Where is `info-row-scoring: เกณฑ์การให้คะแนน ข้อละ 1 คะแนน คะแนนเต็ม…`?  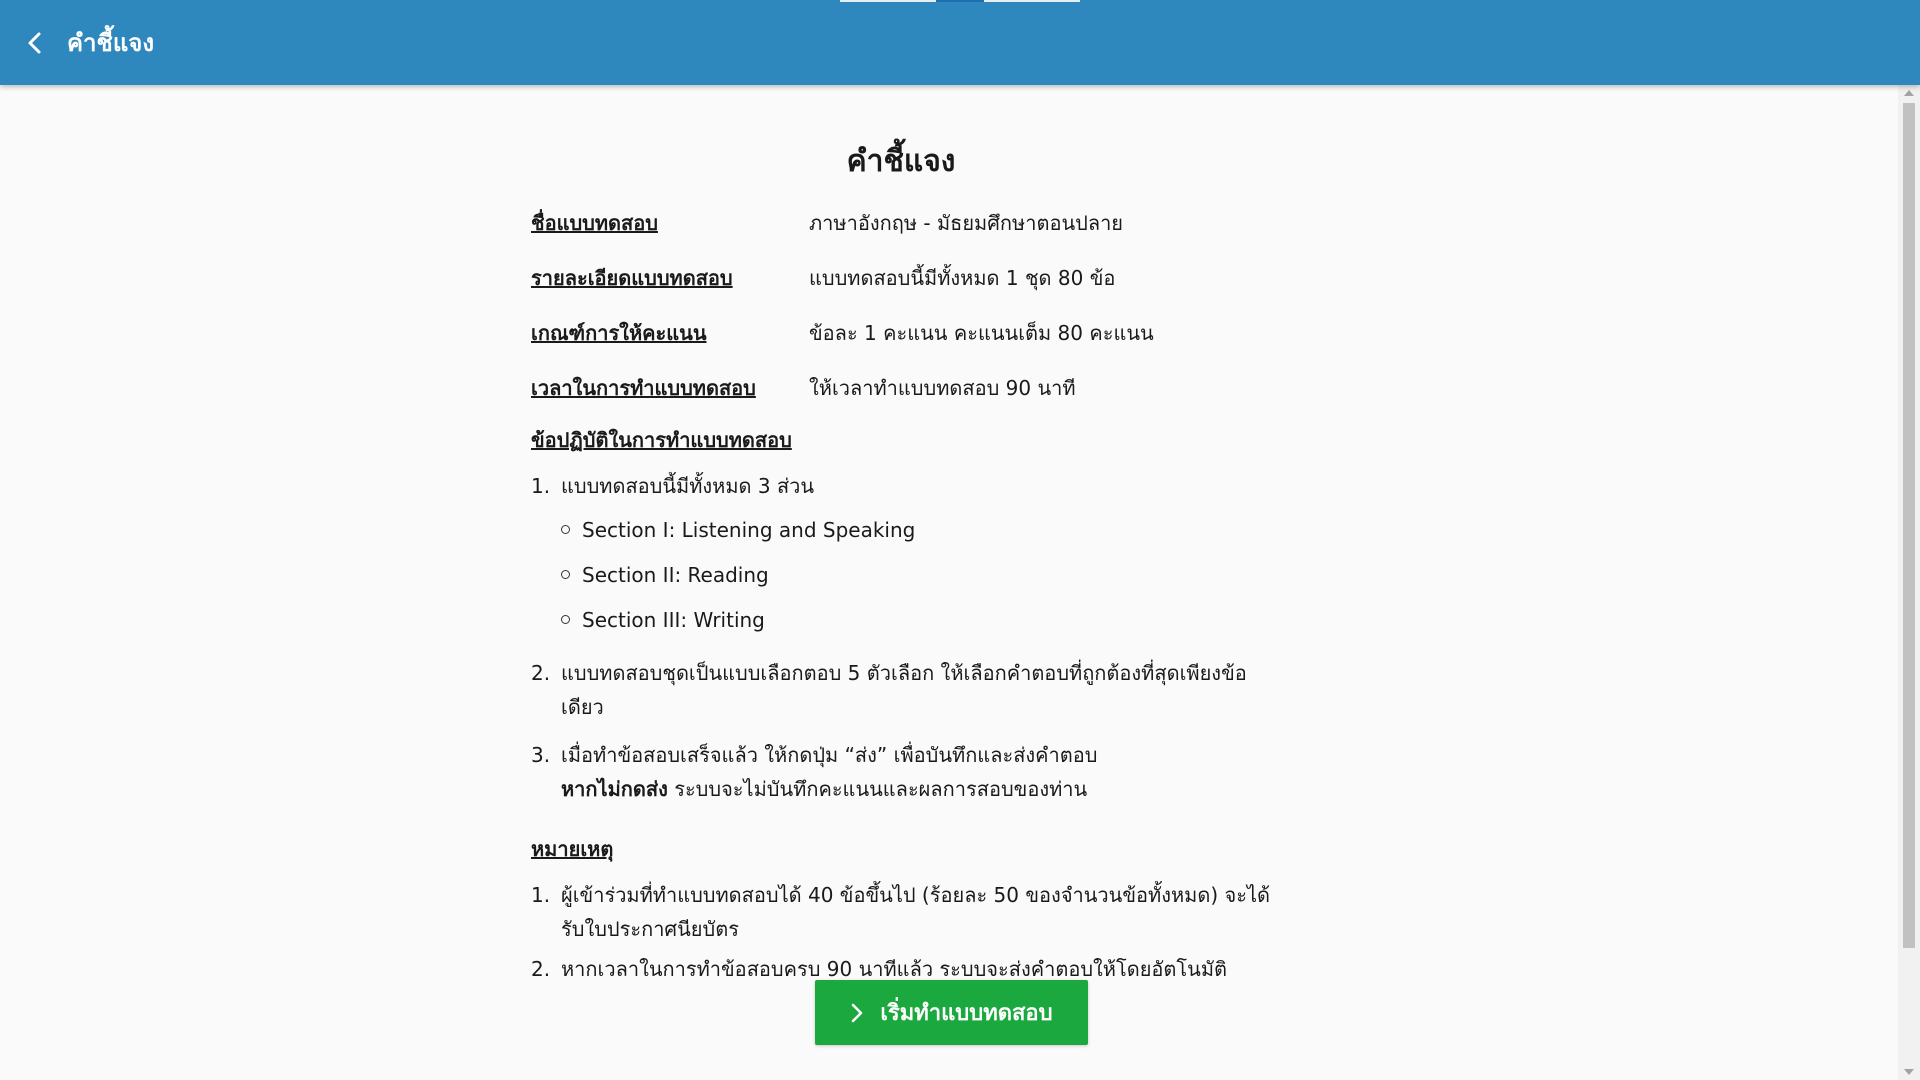 info-row-scoring: เกณฑ์การให้คะแนน ข้อละ 1 คะแนน คะแนนเต็ม… is located at coordinates (901, 332).